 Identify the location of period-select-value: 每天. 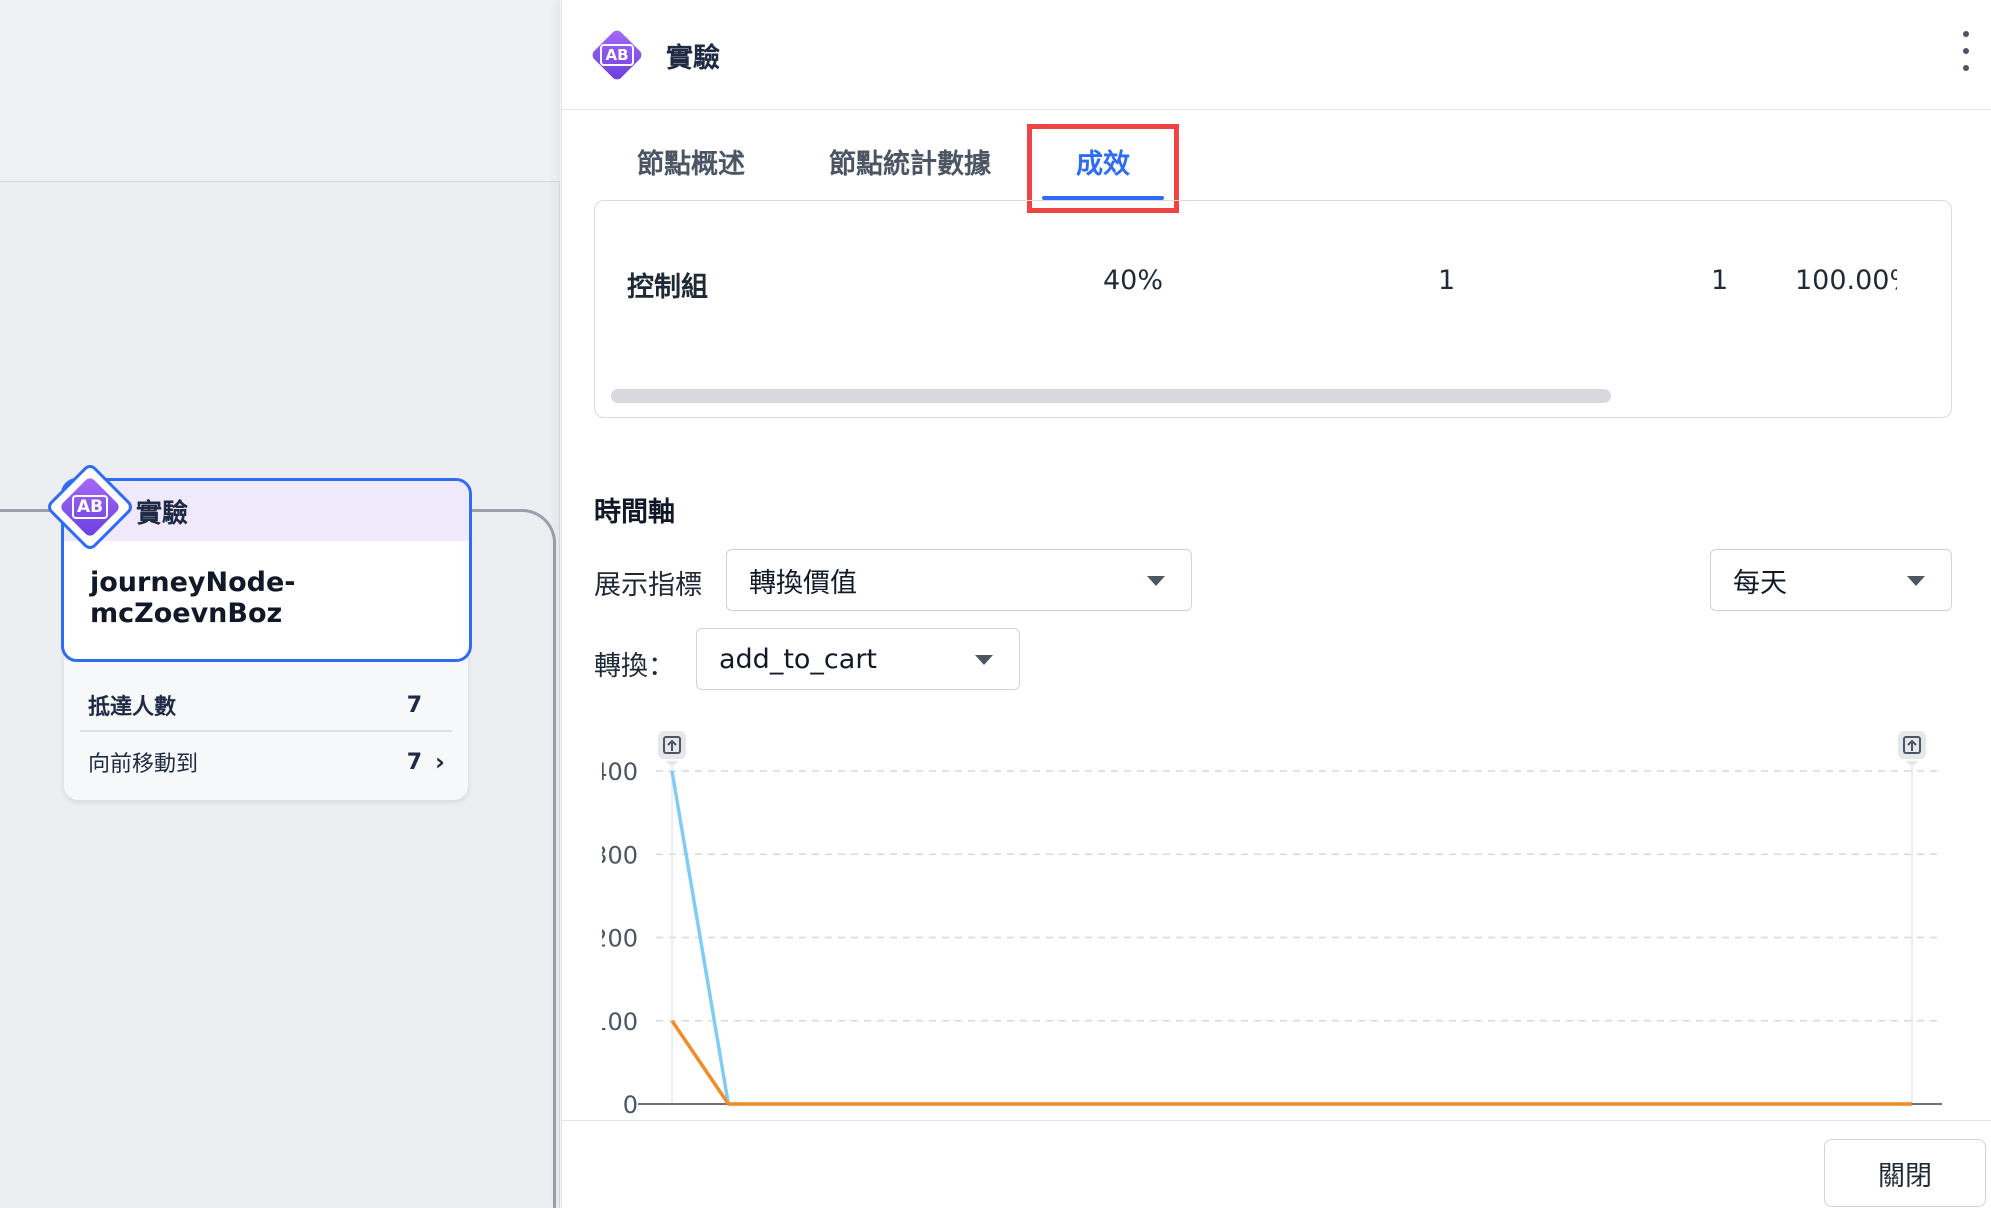
(1760, 583).